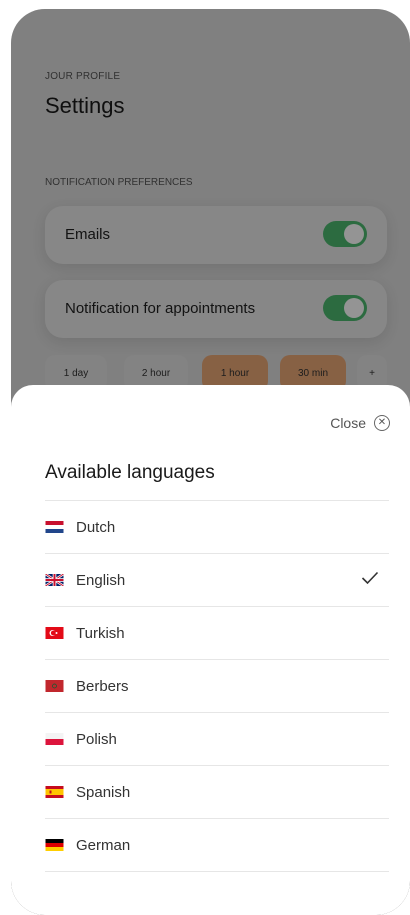 This screenshot has width=410, height=915. I want to click on netherlands-flag-icon, so click(54, 527).